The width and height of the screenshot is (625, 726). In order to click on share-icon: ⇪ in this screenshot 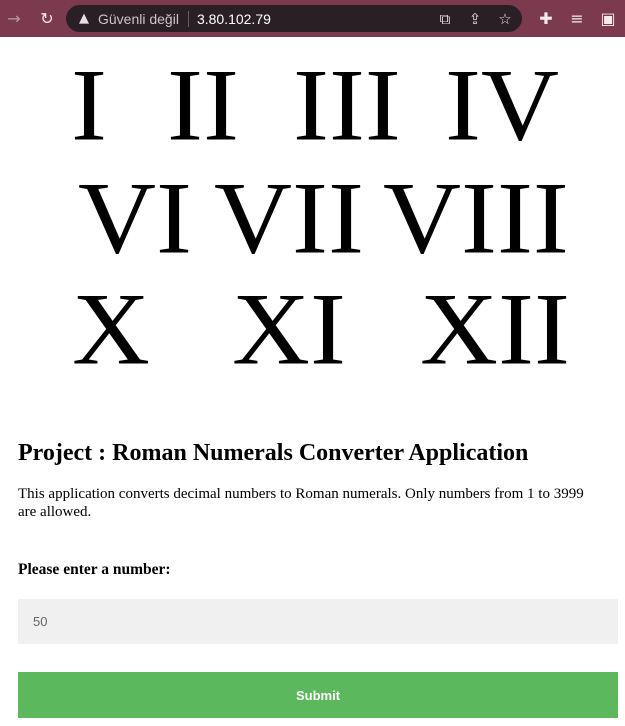, I will do `click(475, 19)`.